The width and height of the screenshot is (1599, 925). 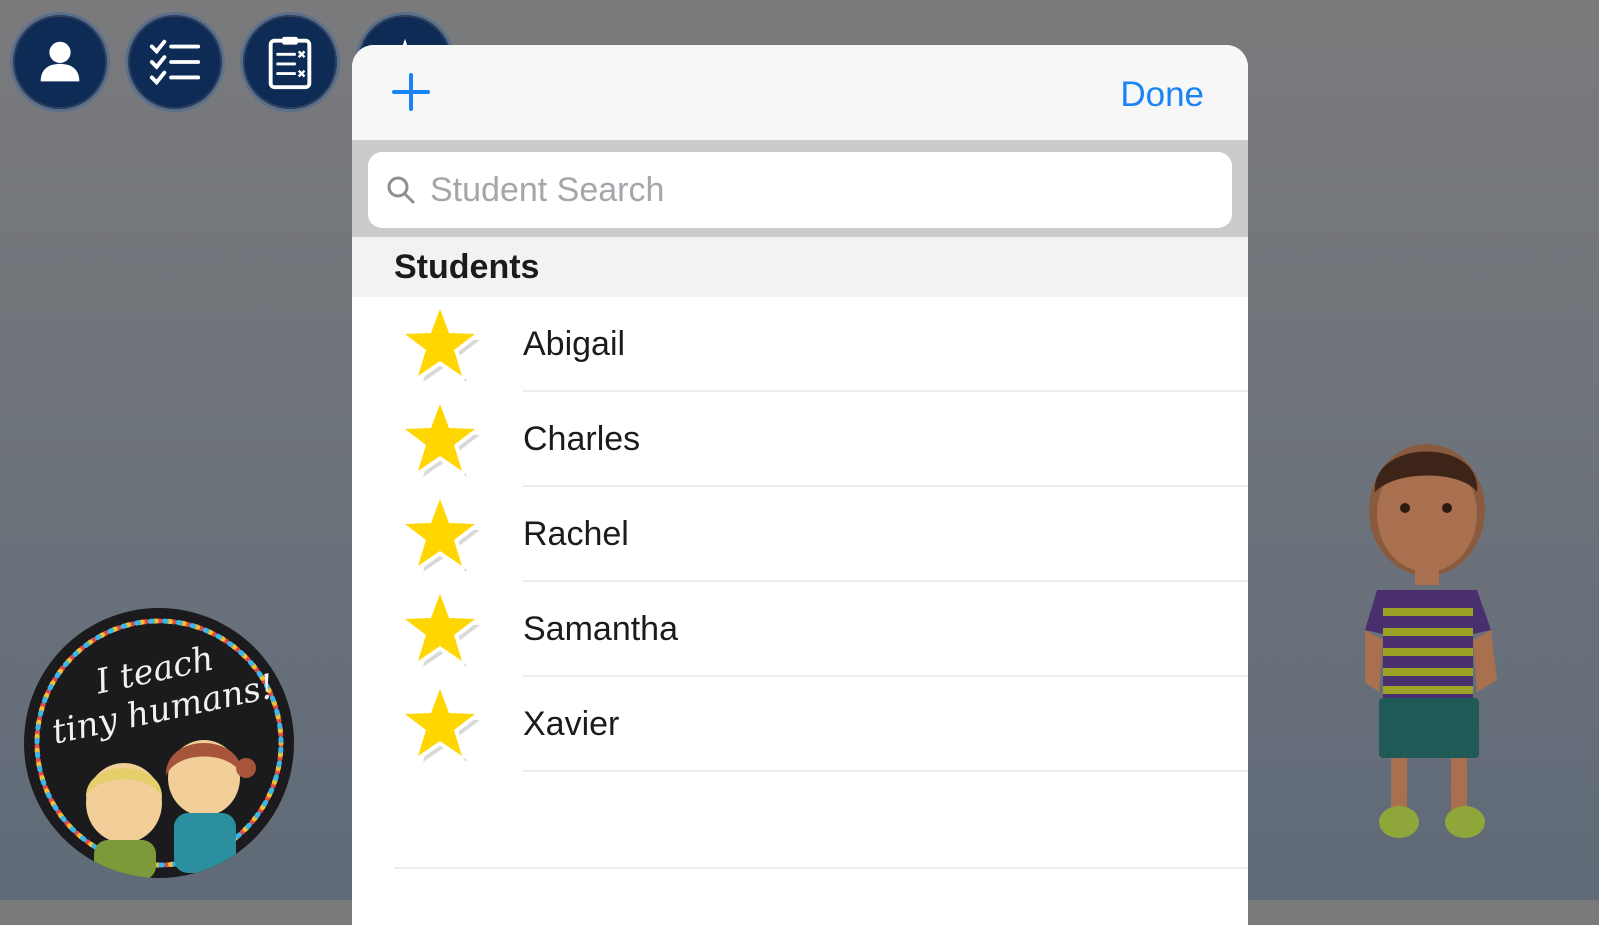 I want to click on row-divider, so click(x=885, y=771).